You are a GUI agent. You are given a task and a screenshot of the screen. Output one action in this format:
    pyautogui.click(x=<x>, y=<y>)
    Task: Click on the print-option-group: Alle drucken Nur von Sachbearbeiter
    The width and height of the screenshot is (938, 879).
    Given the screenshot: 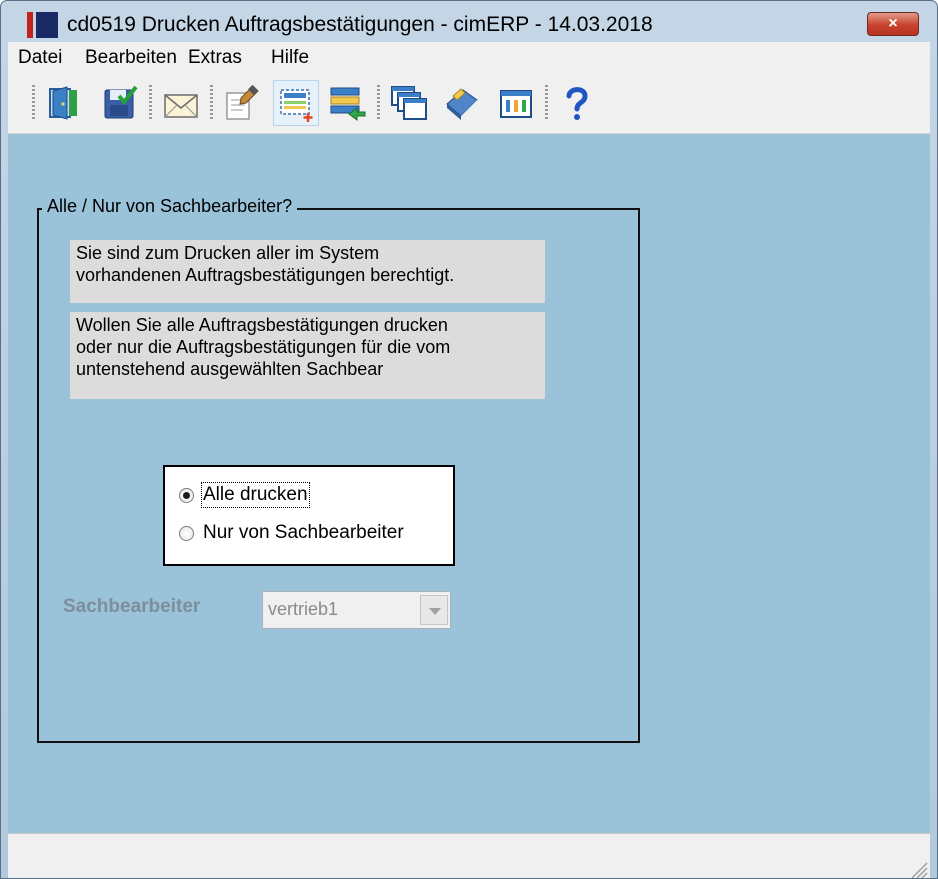 What is the action you would take?
    pyautogui.click(x=309, y=515)
    